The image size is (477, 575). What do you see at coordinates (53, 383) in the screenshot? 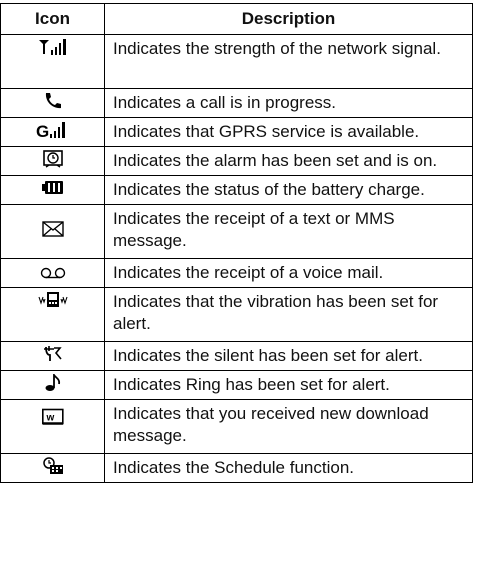
I see `music-note-icon` at bounding box center [53, 383].